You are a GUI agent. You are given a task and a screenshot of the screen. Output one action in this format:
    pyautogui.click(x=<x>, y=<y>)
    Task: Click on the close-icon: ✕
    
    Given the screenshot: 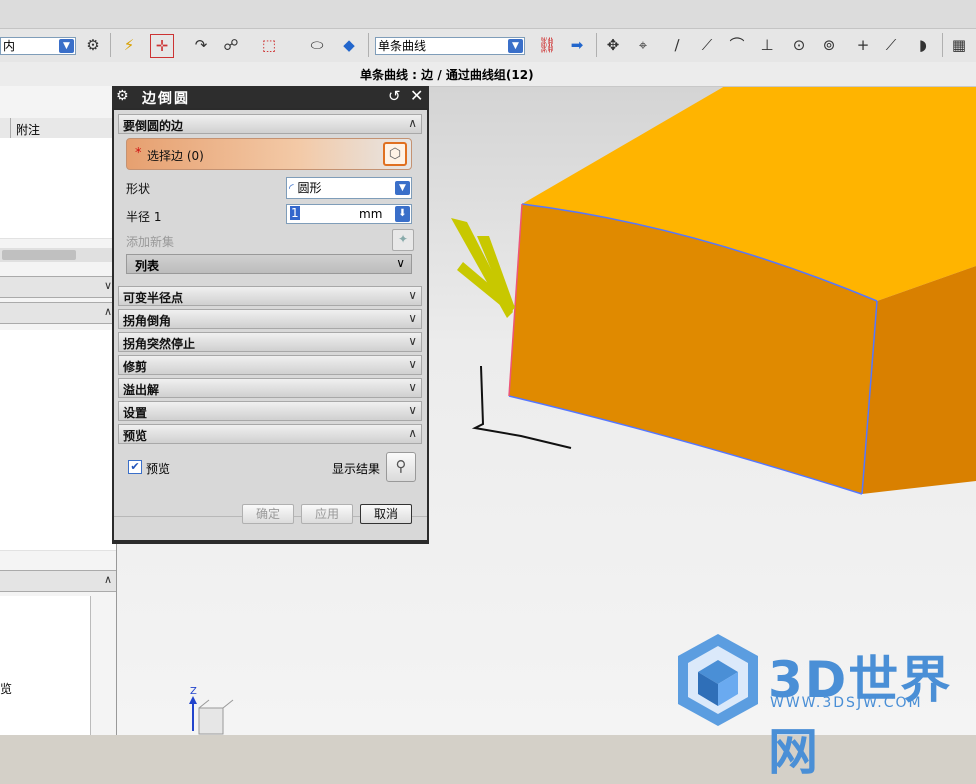 What is the action you would take?
    pyautogui.click(x=416, y=95)
    